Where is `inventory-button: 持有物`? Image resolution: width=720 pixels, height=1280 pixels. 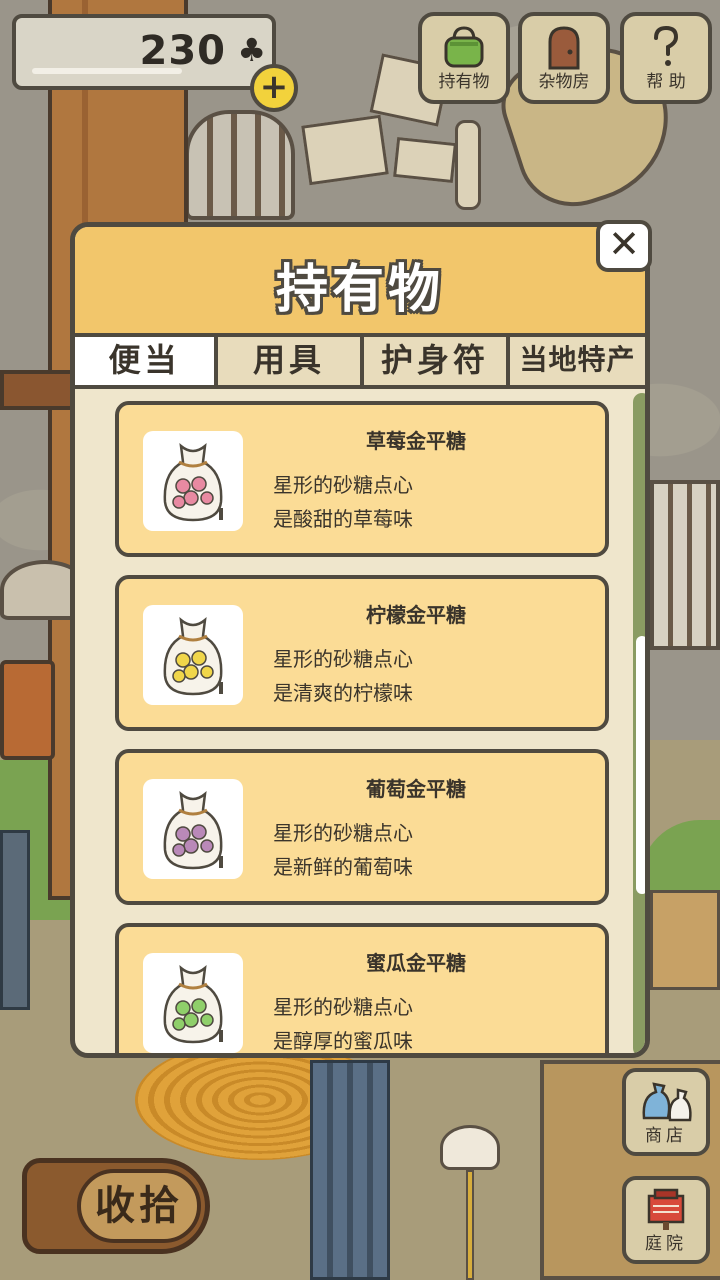 inventory-button: 持有物 is located at coordinates (464, 58).